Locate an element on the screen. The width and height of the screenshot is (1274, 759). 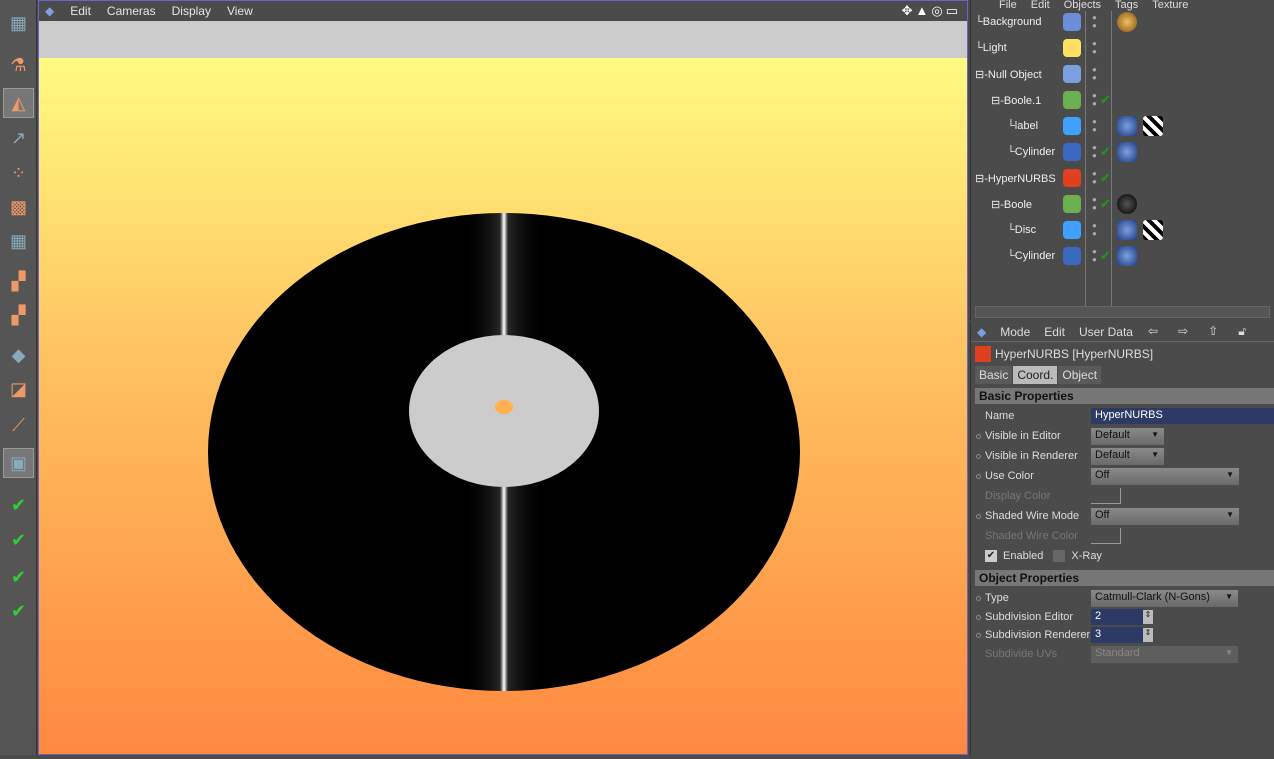
back-arrow-icon: ⇦ is located at coordinates (1156, 331).